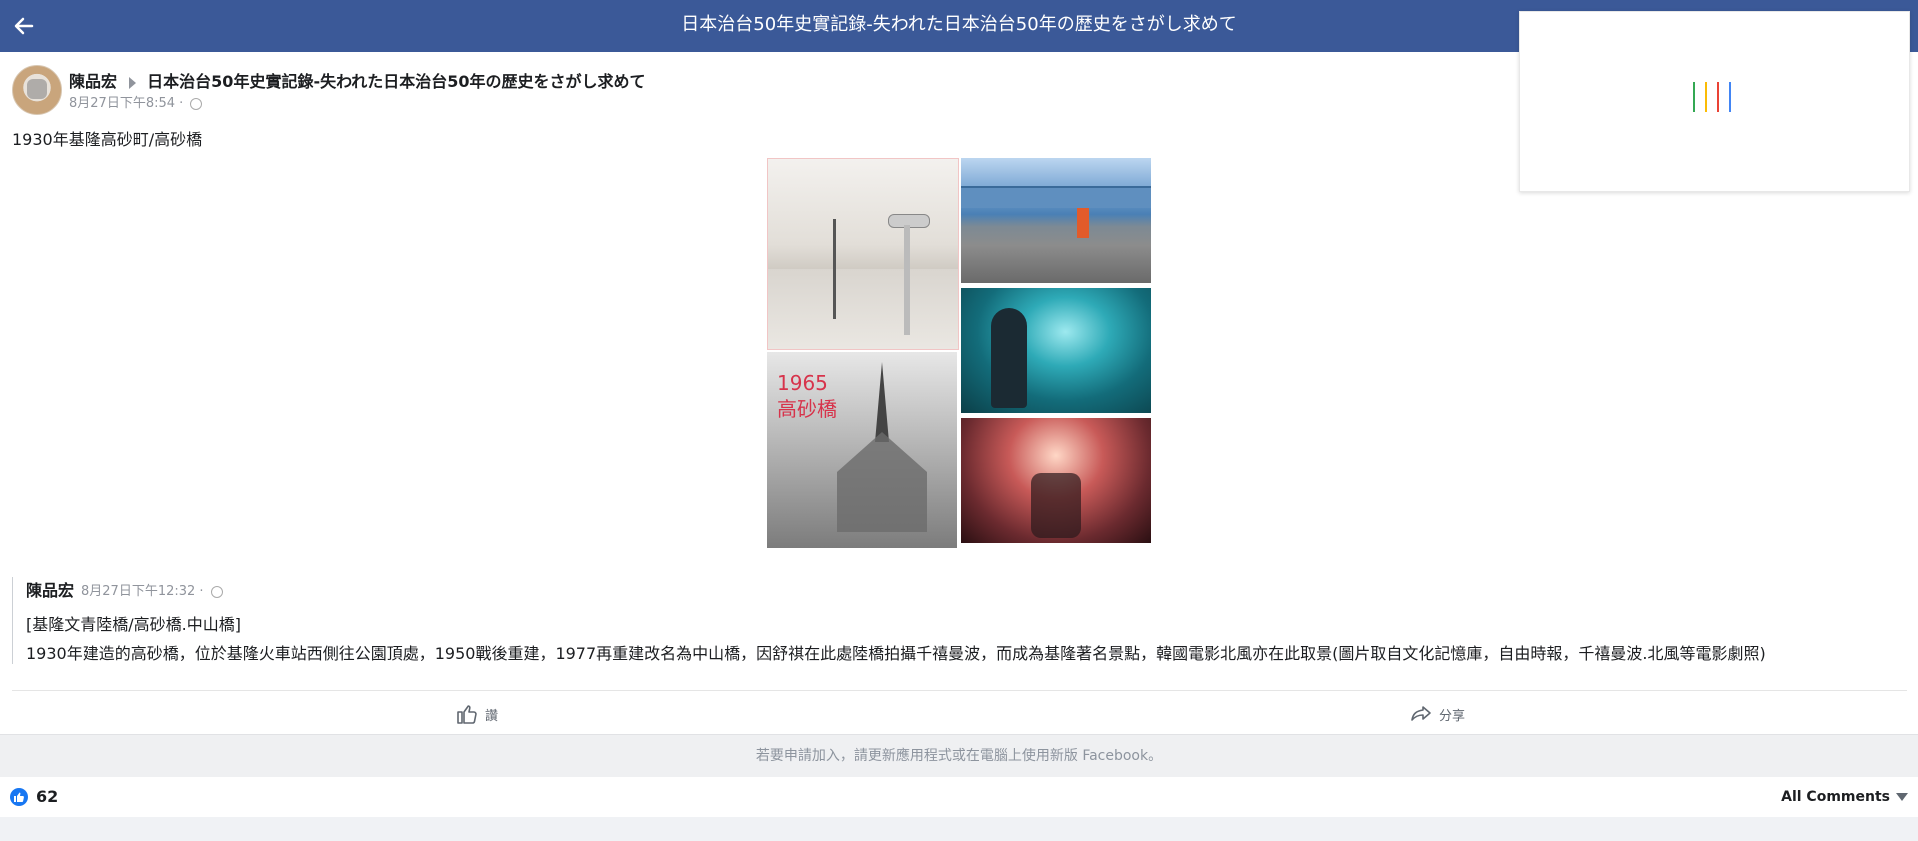 This screenshot has width=1918, height=841. I want to click on banner-text: 若要申請加入，請更新應用程式或在電腦上使用新版 Facebook。, so click(959, 756).